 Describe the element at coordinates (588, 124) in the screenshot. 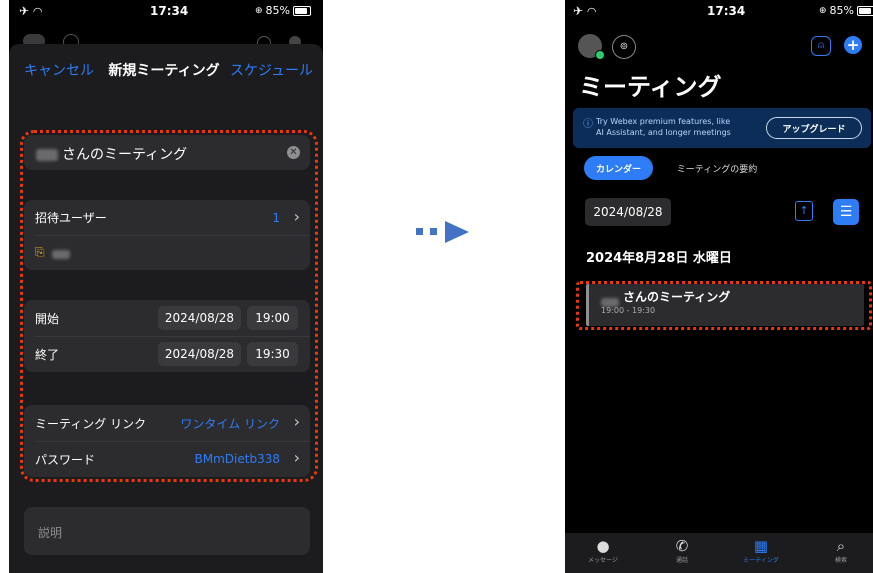

I see `info-icon: ⓘ` at that location.